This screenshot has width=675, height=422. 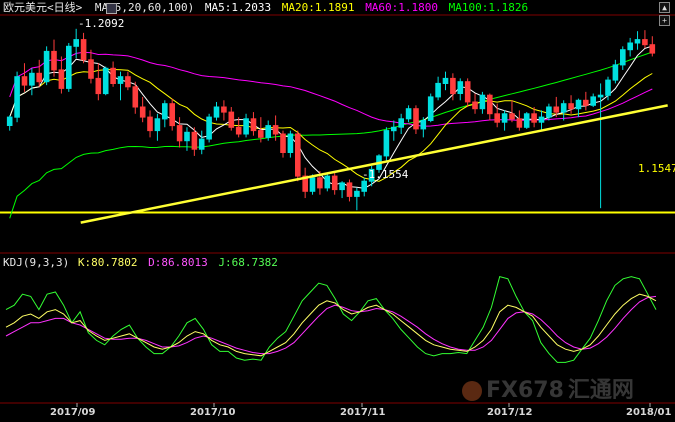 I want to click on x-axis-label-dec: 2017/12, so click(x=510, y=412).